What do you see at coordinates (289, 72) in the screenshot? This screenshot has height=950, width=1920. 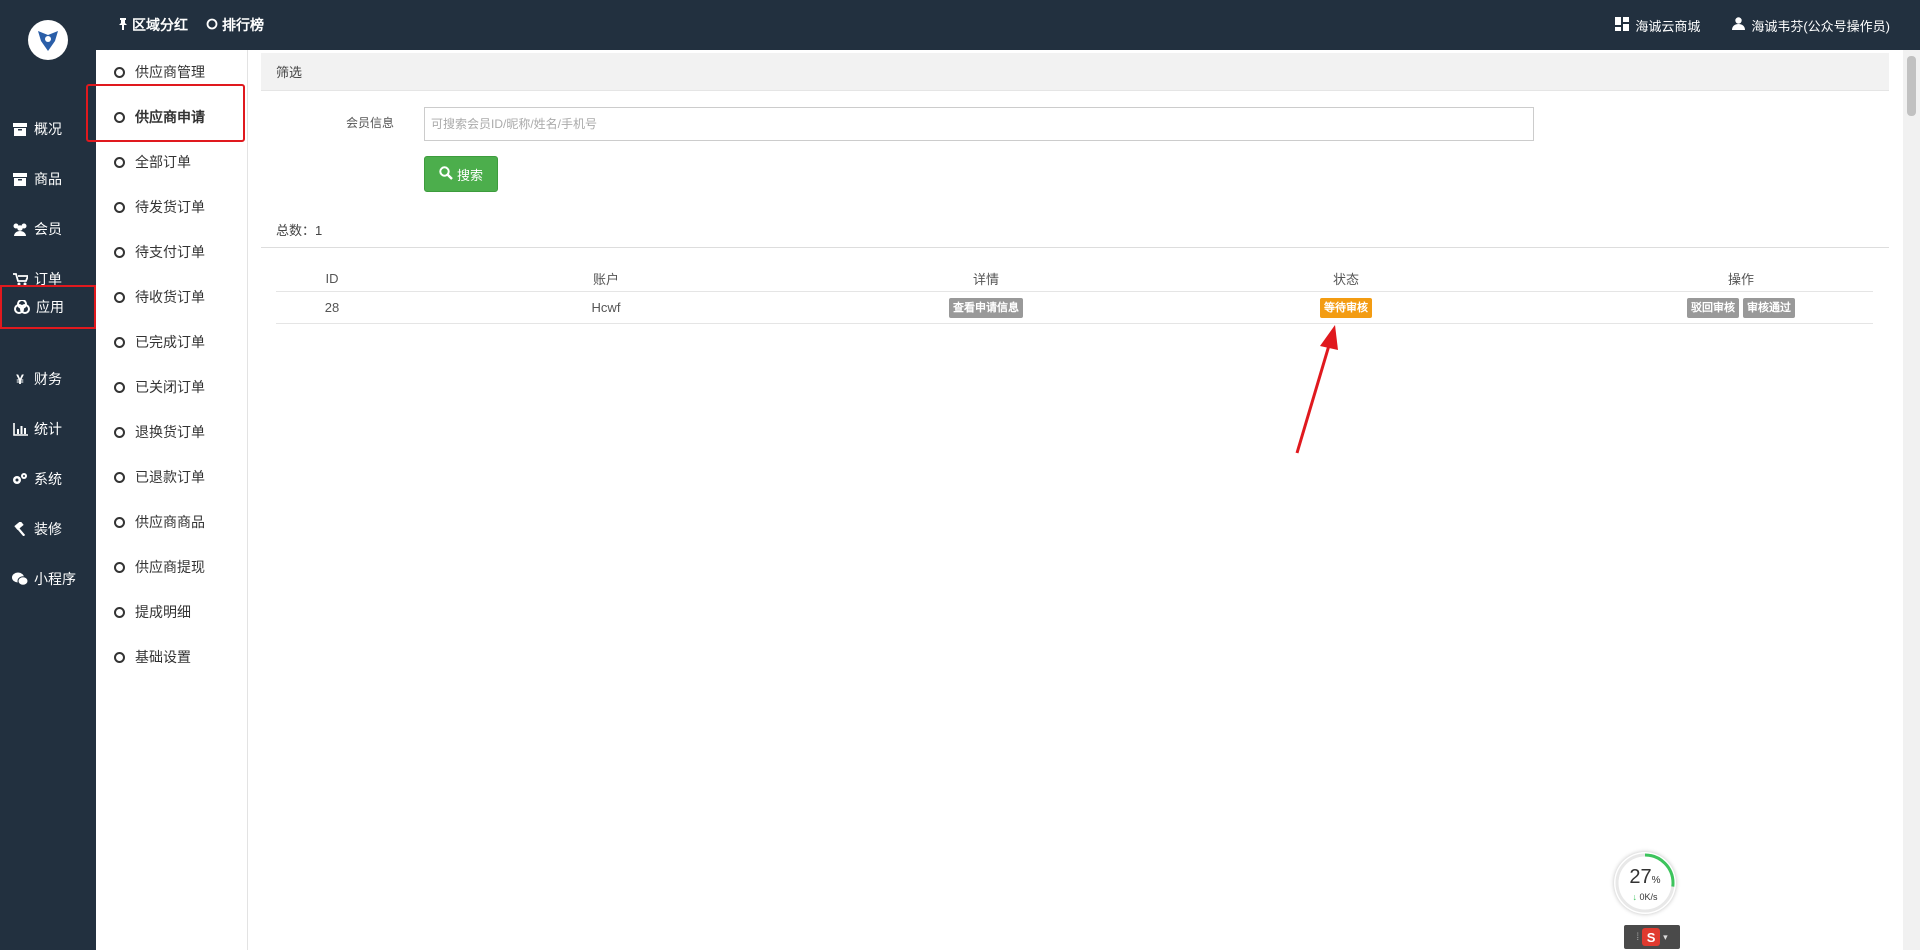 I see `filter-title: 筛选` at bounding box center [289, 72].